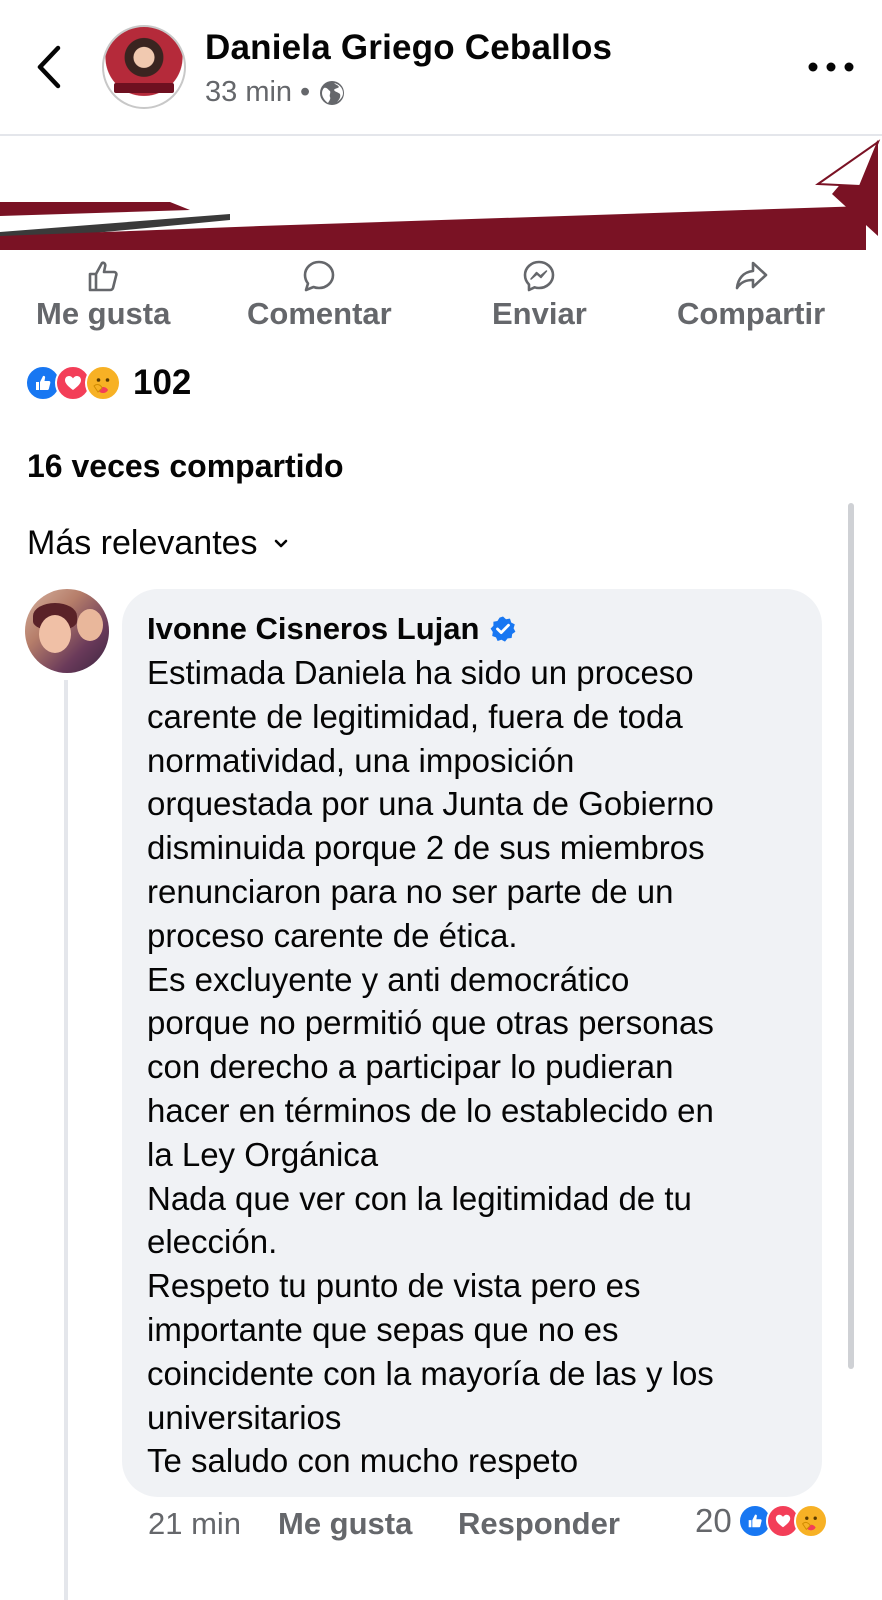 Image resolution: width=882 pixels, height=1600 pixels. What do you see at coordinates (430, 1373) in the screenshot?
I see `comment-line: coincidente con la mayoría de las y los` at bounding box center [430, 1373].